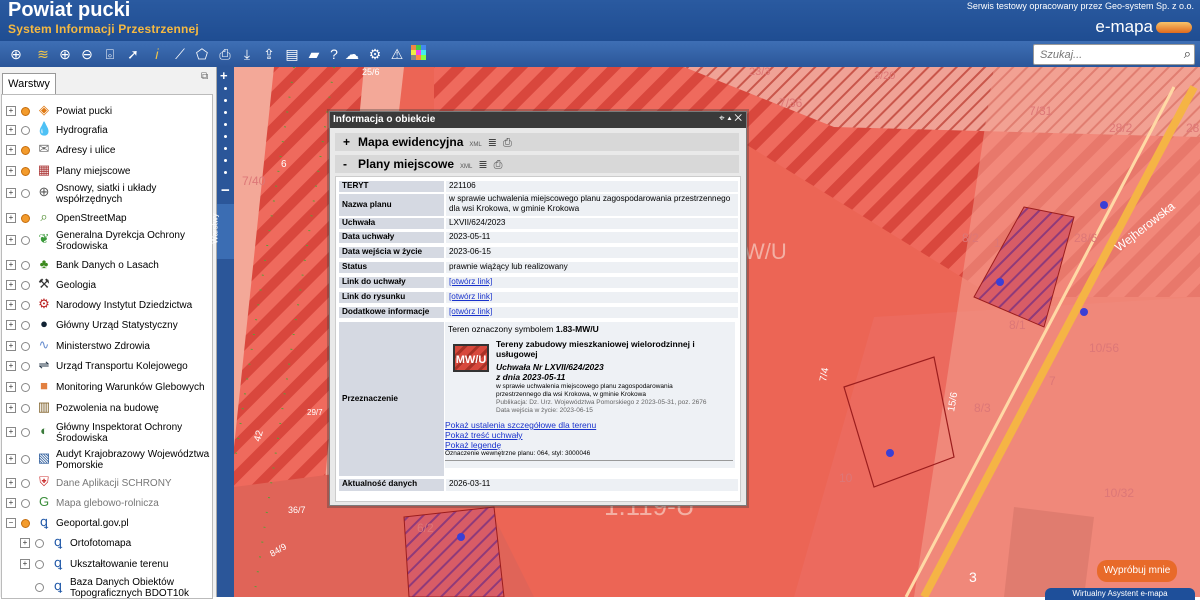  I want to click on comment-icon: ▰, so click(314, 54).